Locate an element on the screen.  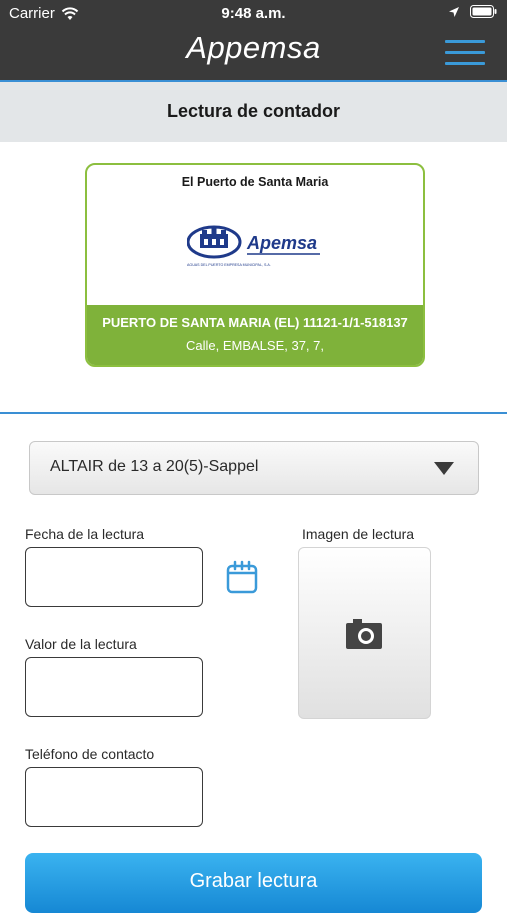
calendar-icon is located at coordinates (242, 577).